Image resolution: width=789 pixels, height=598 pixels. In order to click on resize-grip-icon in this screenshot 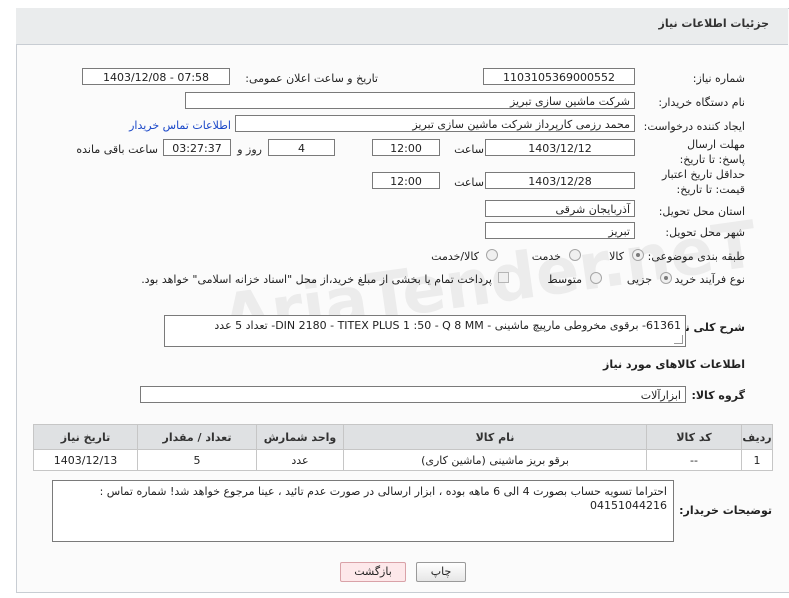, I will do `click(678, 339)`.